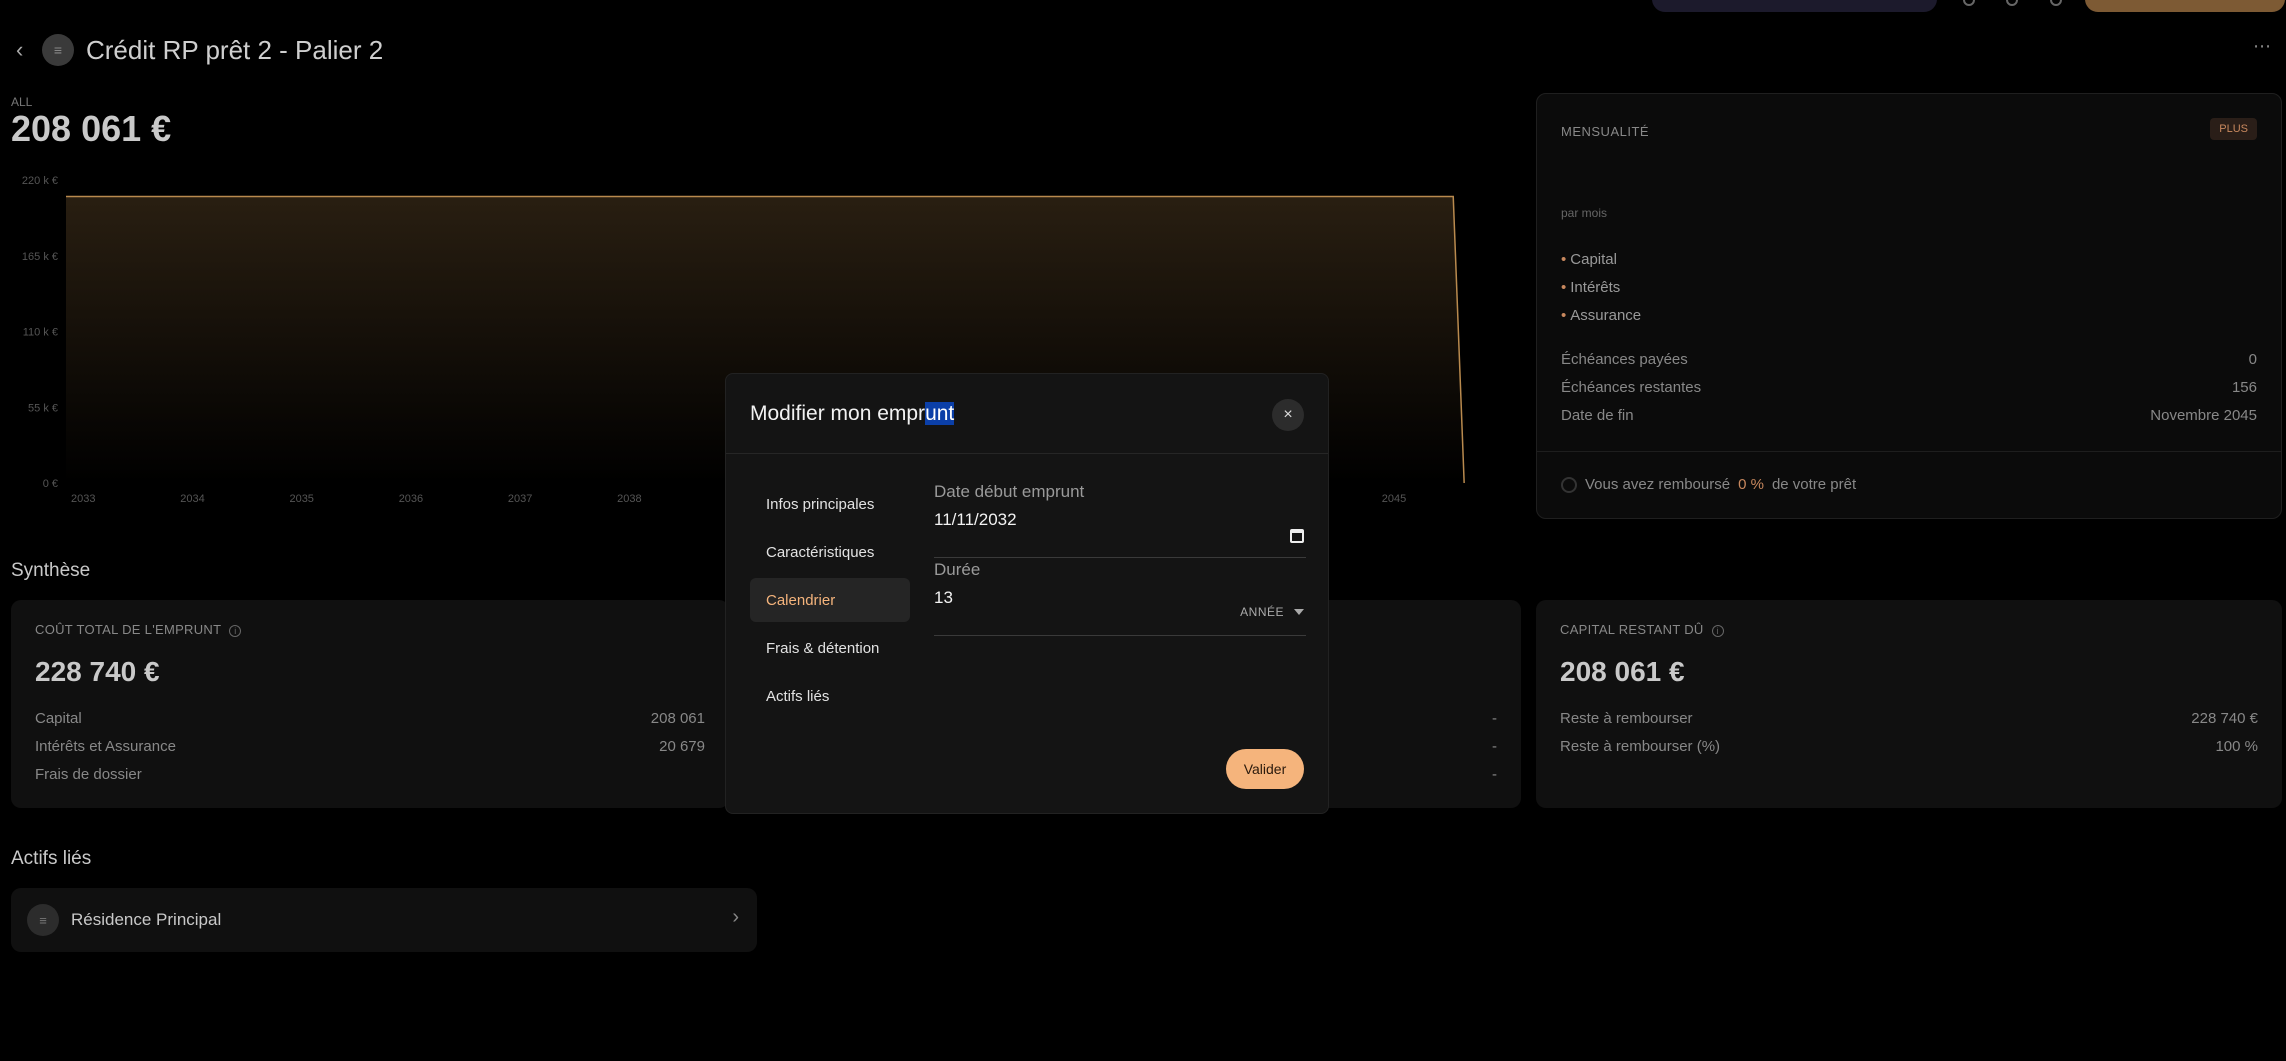  Describe the element at coordinates (1288, 415) in the screenshot. I see `close-icon: ×` at that location.